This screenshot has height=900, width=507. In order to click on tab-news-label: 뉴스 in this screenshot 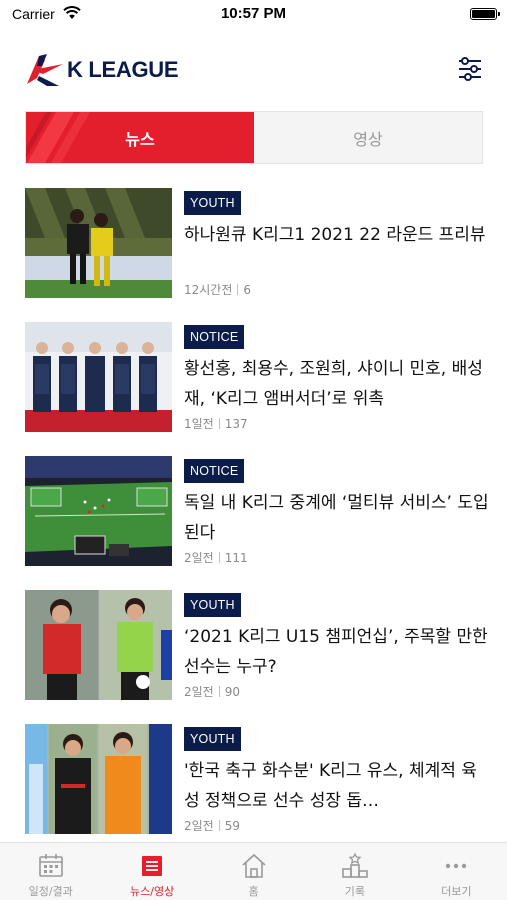, I will do `click(140, 139)`.